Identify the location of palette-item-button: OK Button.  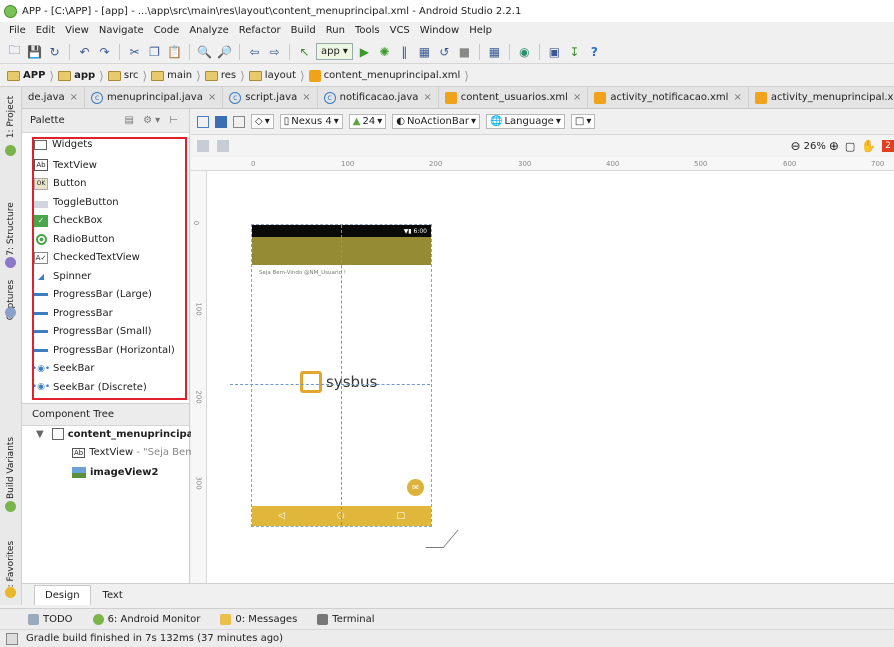
(109, 184).